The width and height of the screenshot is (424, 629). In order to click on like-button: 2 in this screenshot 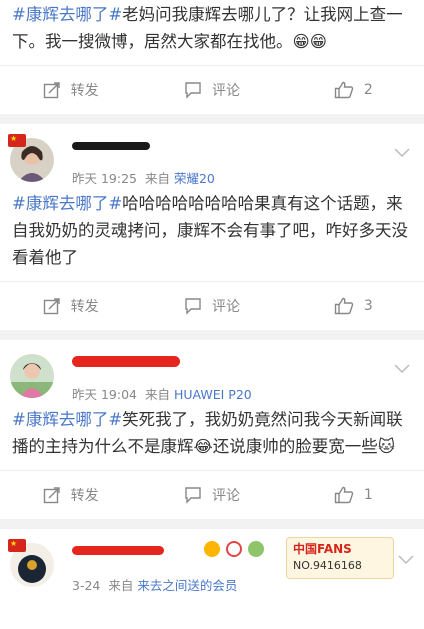, I will do `click(353, 90)`.